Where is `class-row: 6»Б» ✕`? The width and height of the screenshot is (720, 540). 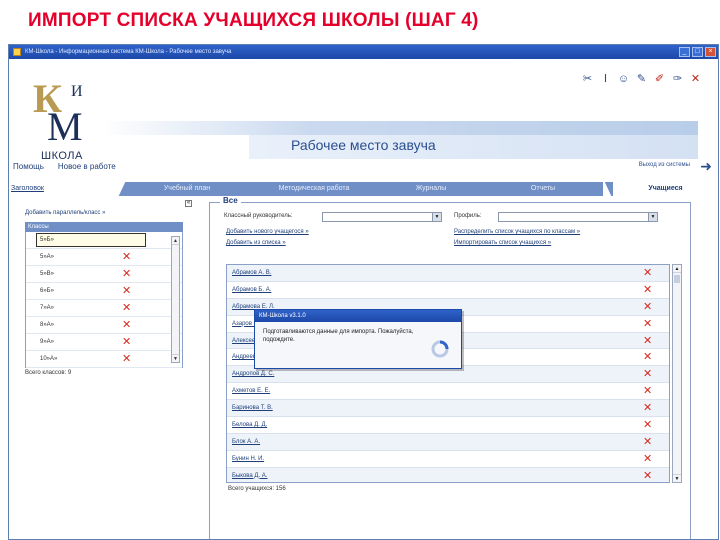 class-row: 6»Б» ✕ is located at coordinates (104, 291).